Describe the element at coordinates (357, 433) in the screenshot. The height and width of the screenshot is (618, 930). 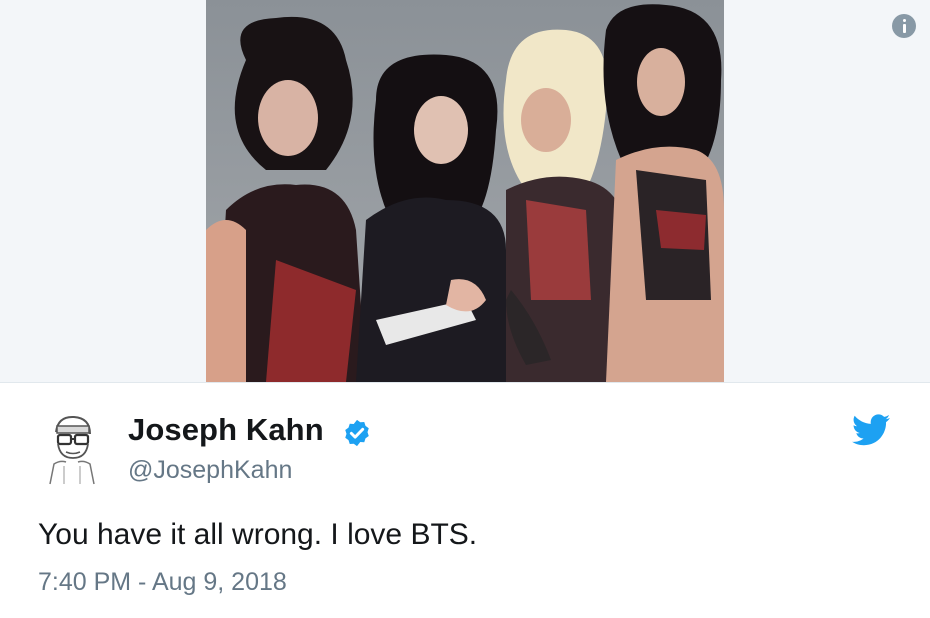
I see `verified-badge-icon` at that location.